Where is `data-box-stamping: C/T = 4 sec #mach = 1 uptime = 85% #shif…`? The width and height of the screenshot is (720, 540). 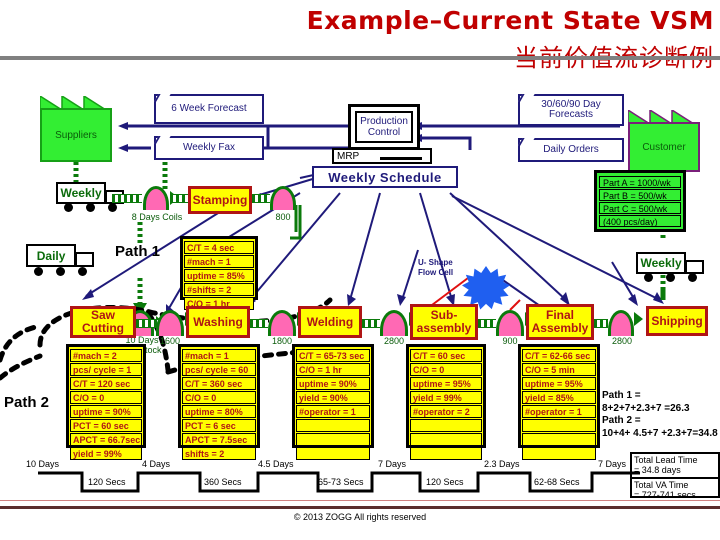 data-box-stamping: C/T = 4 sec #mach = 1 uptime = 85% #shif… is located at coordinates (219, 273).